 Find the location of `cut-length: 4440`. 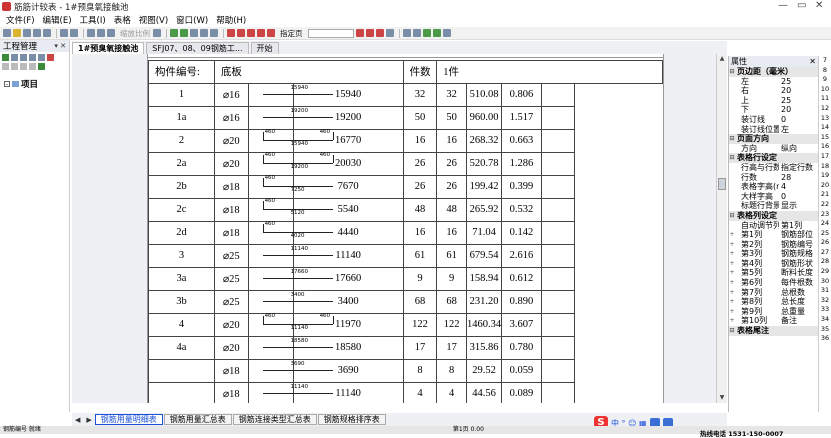

cut-length: 4440 is located at coordinates (348, 232).